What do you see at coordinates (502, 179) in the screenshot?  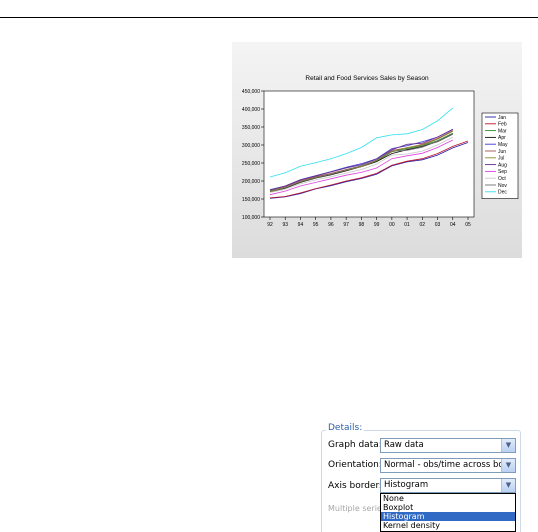 I see `legend-label: Oct` at bounding box center [502, 179].